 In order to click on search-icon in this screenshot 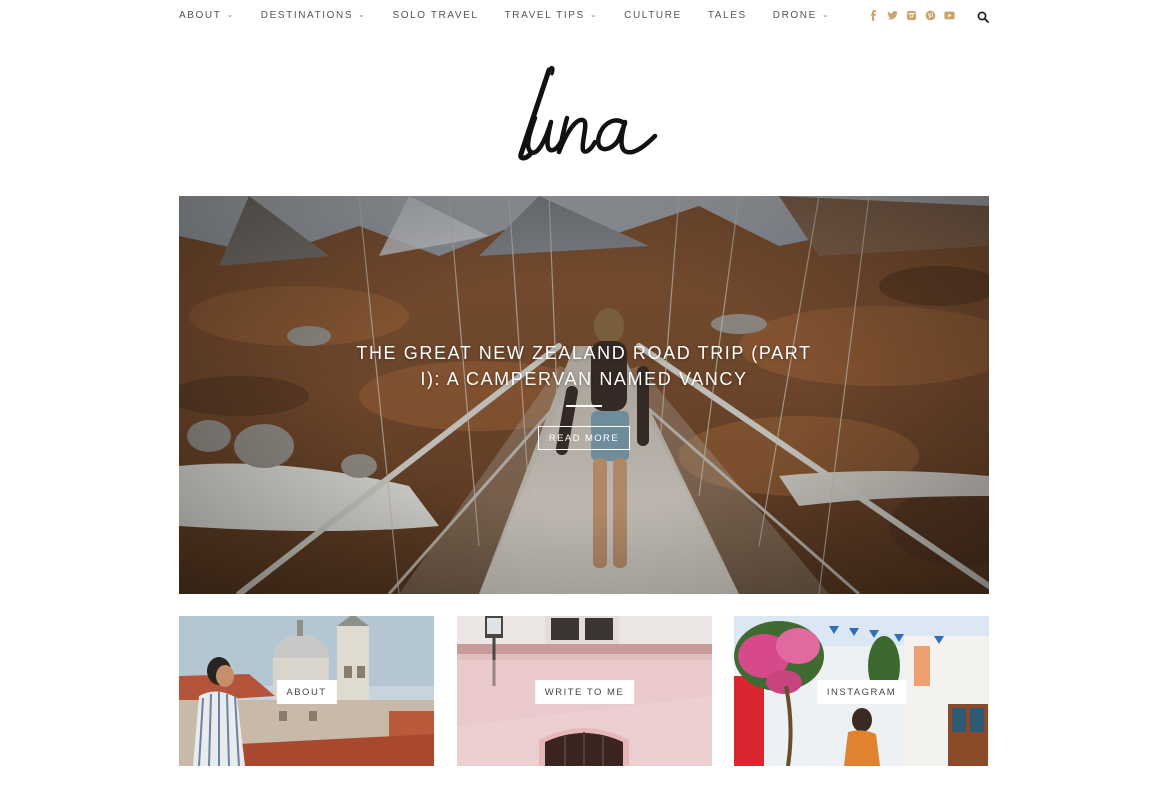, I will do `click(983, 16)`.